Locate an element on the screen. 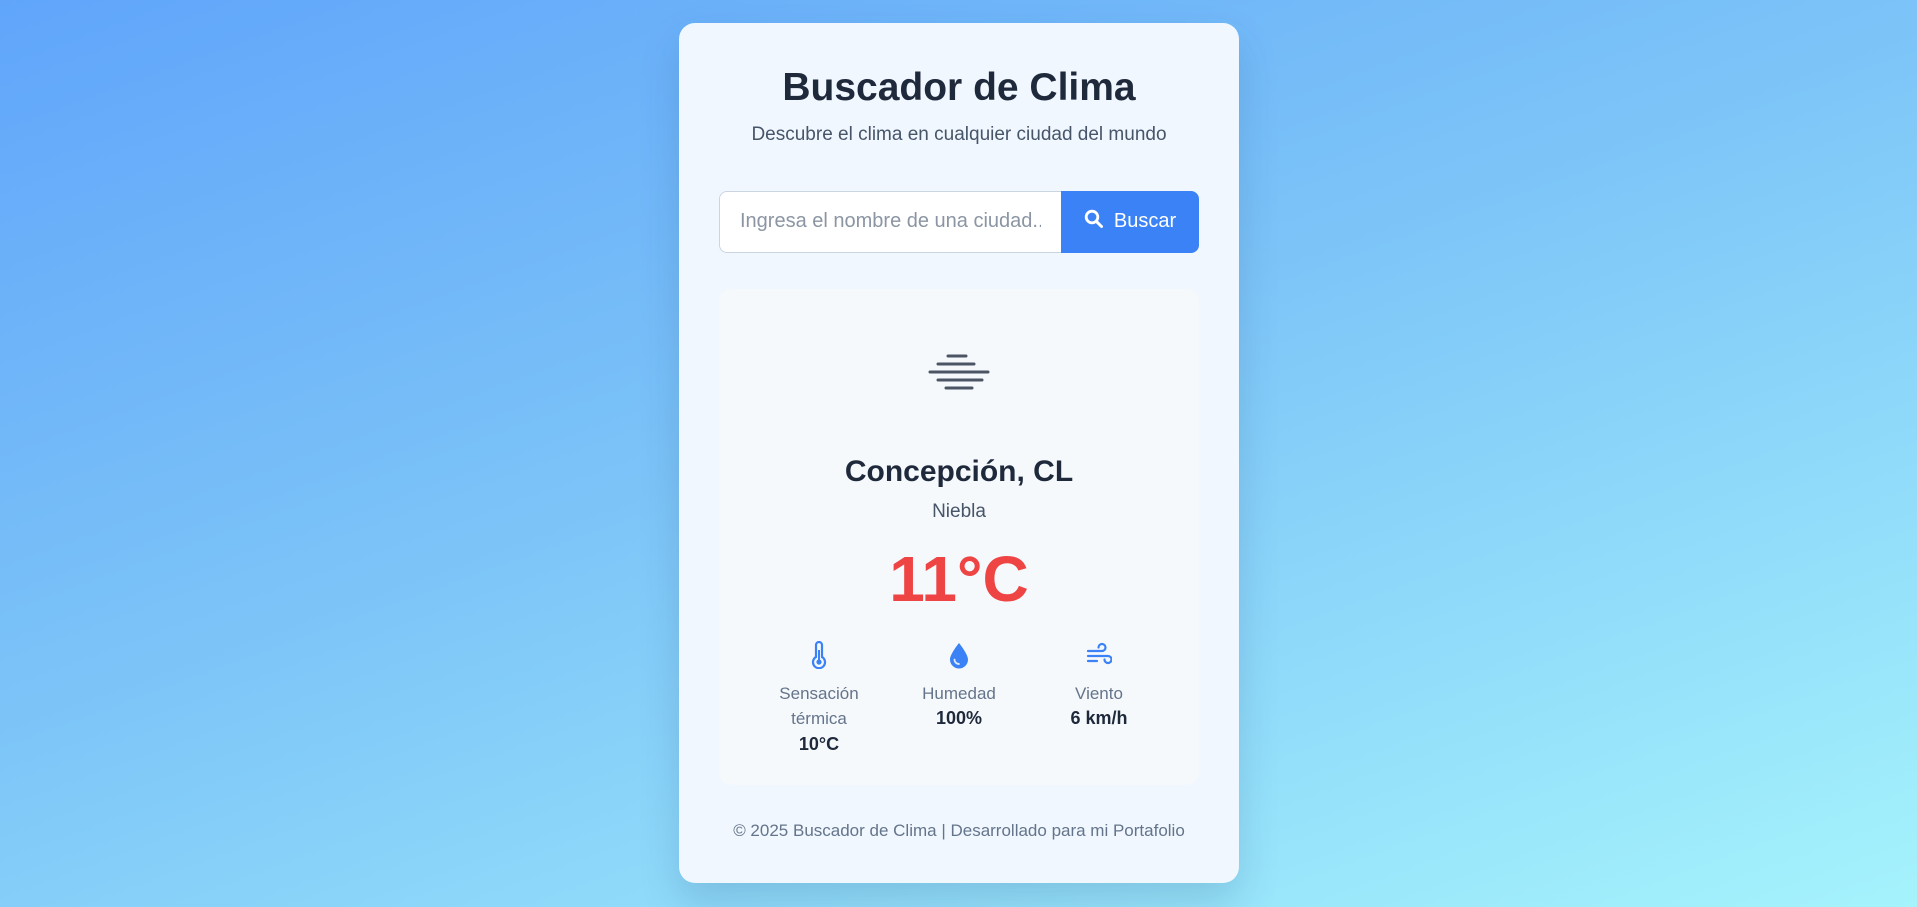 The height and width of the screenshot is (907, 1917). droplet-icon is located at coordinates (959, 655).